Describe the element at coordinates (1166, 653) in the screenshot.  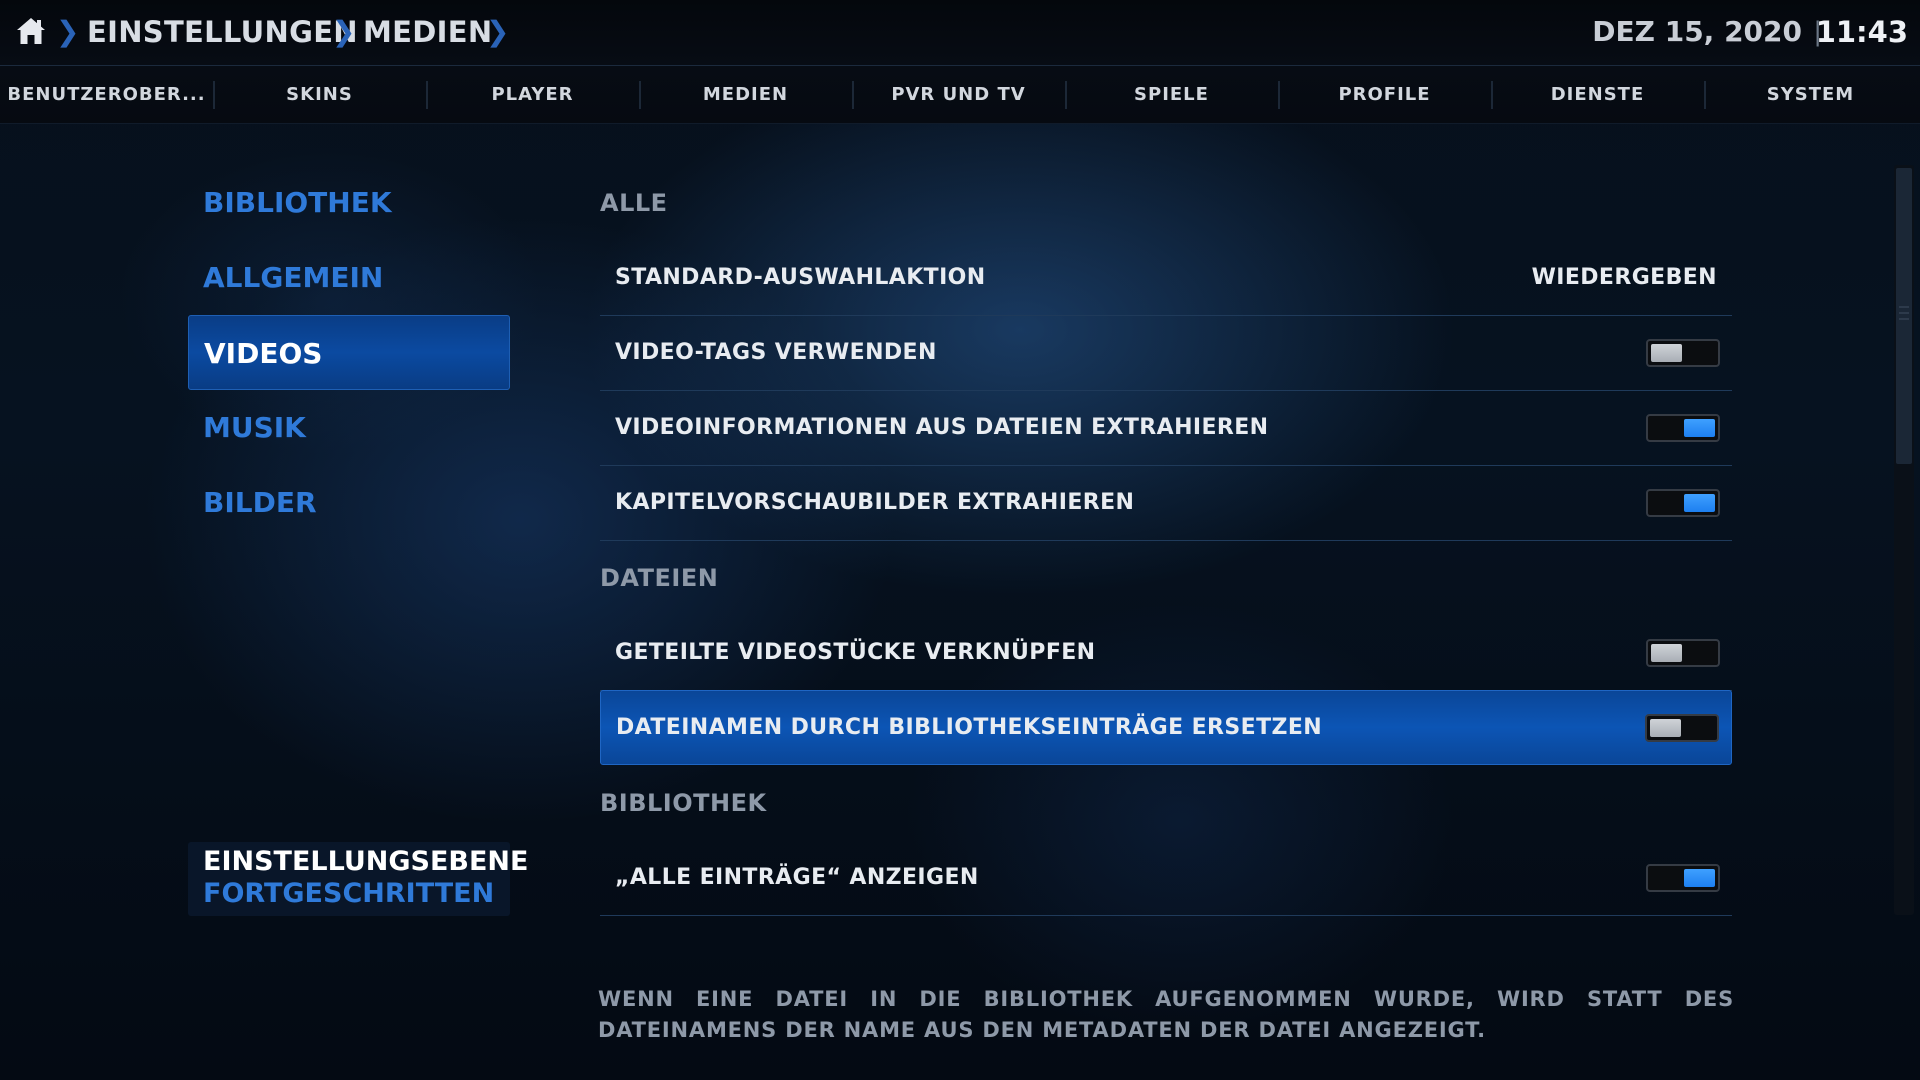
I see `setting-row-videostuecke-verknuepfen: GETEILTE VIDEOSTÜCKE VERKNÜPFEN` at that location.